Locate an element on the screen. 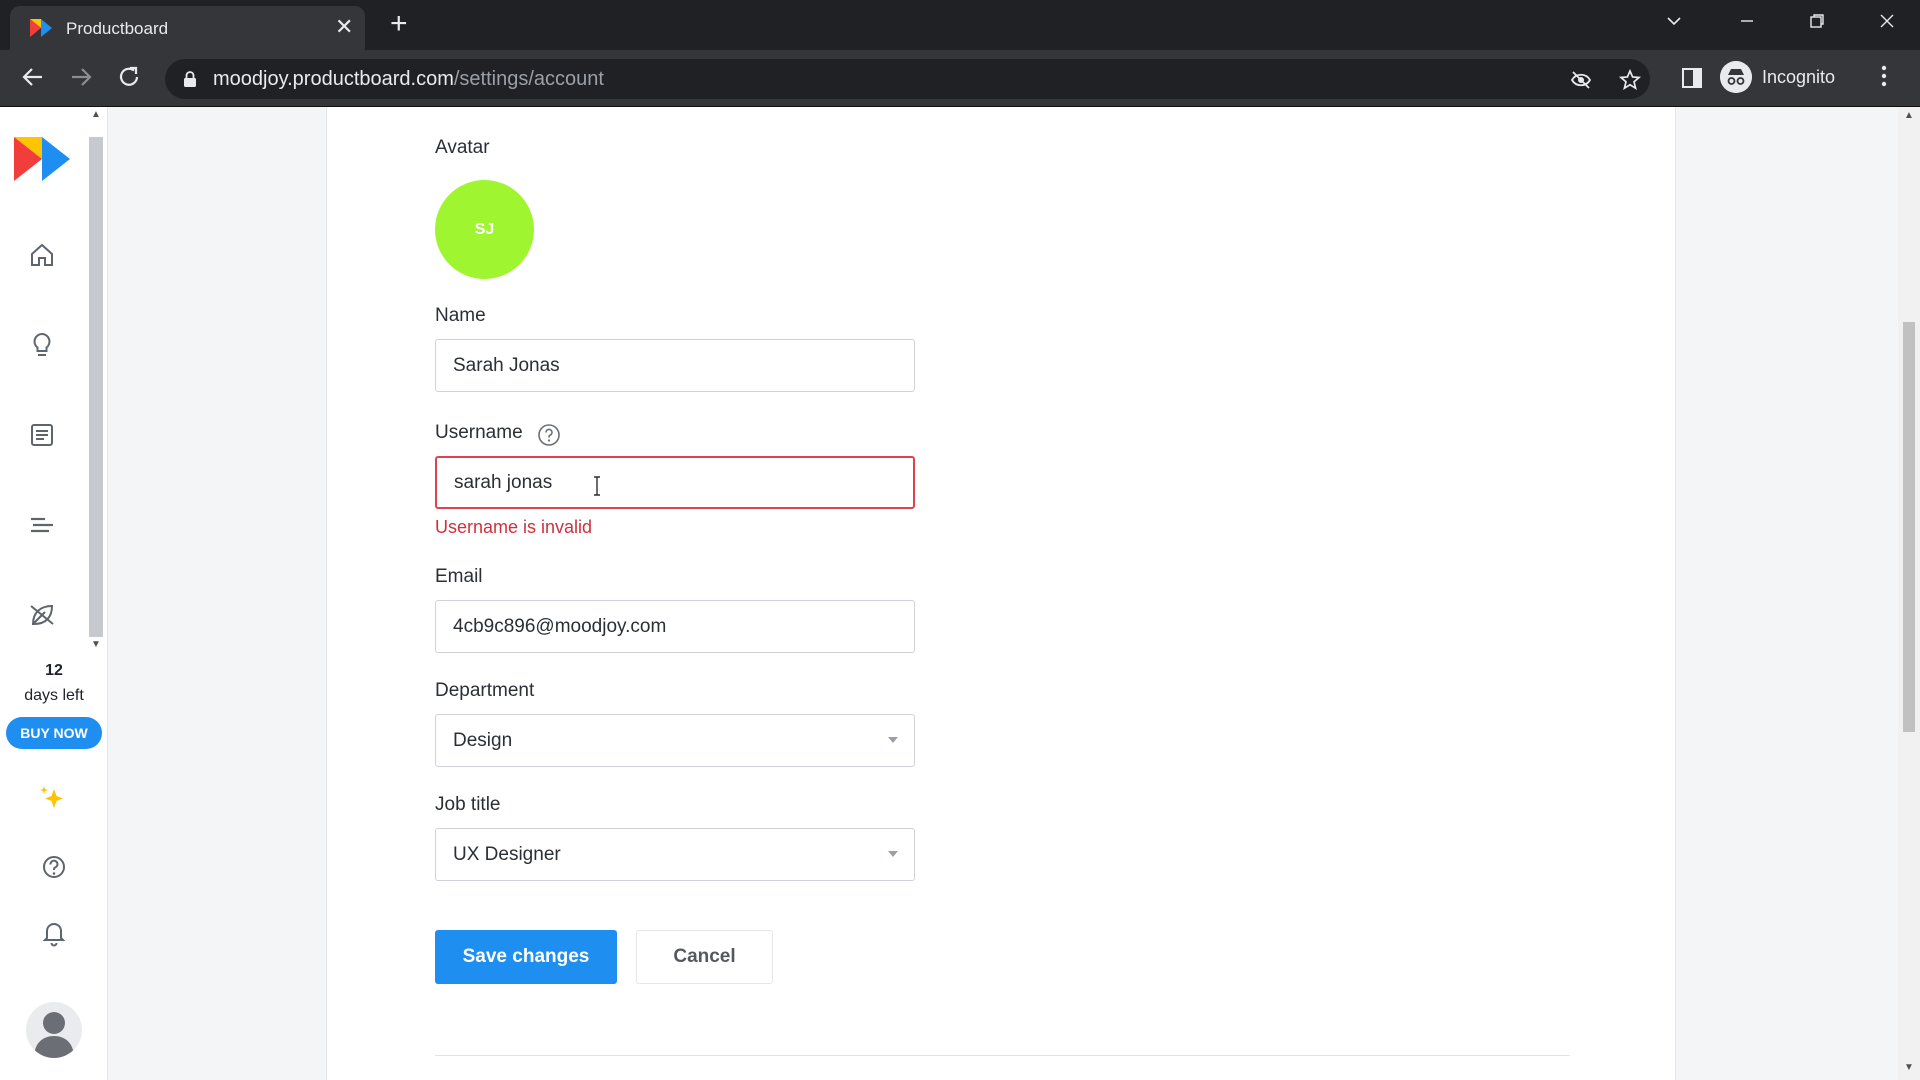  cancel-button: Cancel is located at coordinates (704, 957).